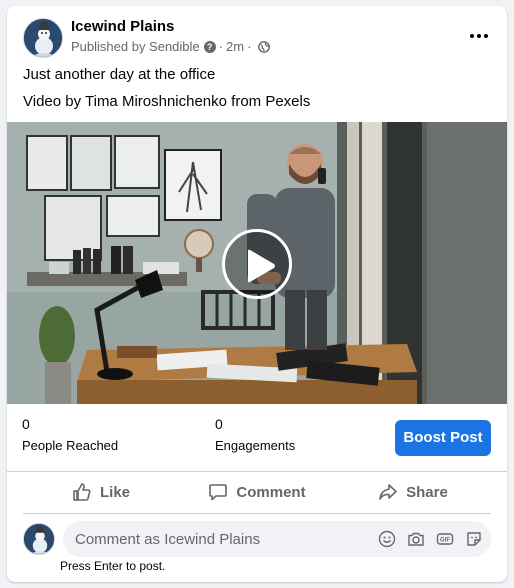 This screenshot has height=588, width=514. Describe the element at coordinates (219, 424) in the screenshot. I see `engagements-value: 0` at that location.